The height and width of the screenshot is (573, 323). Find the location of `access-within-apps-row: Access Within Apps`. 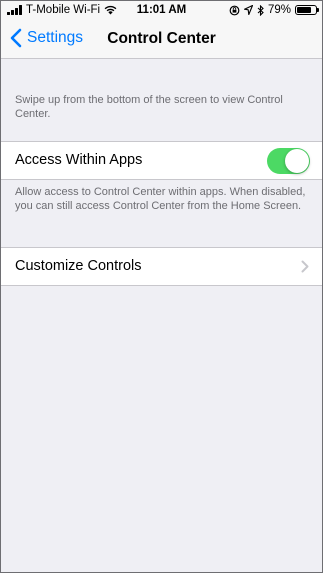

access-within-apps-row: Access Within Apps is located at coordinates (161, 160).